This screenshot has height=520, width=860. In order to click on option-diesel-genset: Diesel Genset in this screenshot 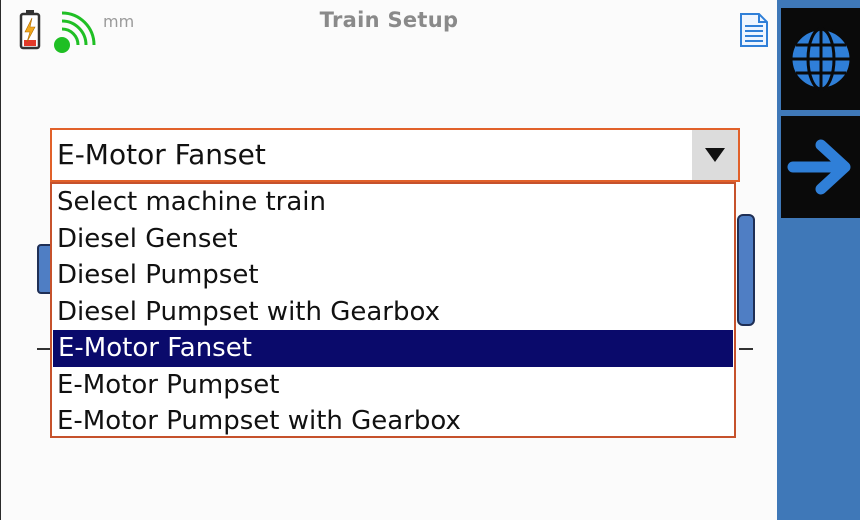, I will do `click(393, 239)`.